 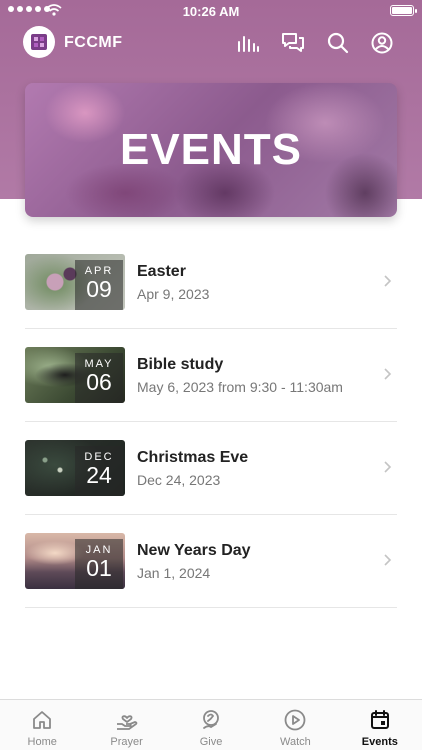 I want to click on profile-icon, so click(x=382, y=43).